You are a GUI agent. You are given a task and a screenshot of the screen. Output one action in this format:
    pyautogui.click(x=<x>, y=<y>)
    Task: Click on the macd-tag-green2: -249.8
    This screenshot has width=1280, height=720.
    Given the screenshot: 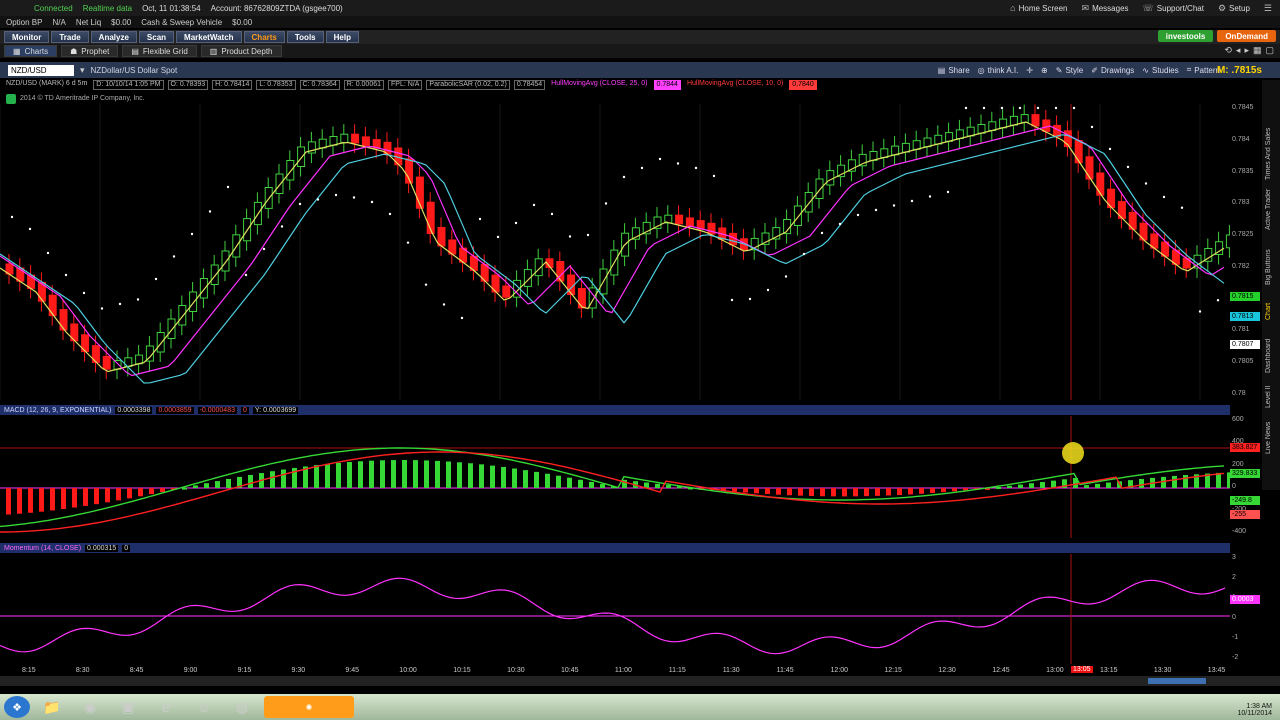 What is the action you would take?
    pyautogui.click(x=1245, y=500)
    